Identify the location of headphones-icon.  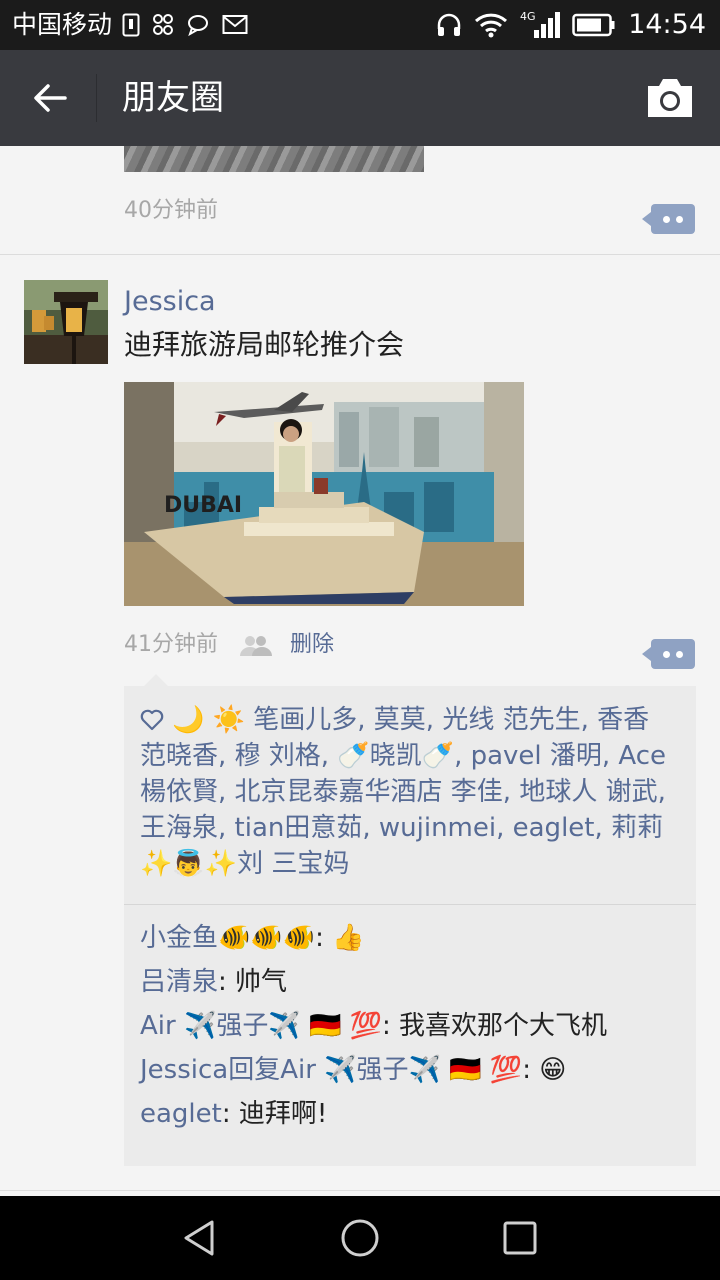
(449, 24).